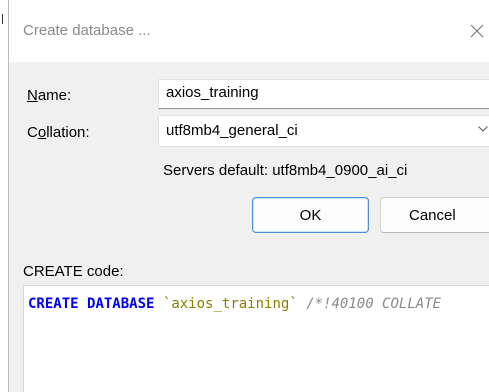 The image size is (489, 392). Describe the element at coordinates (323, 131) in the screenshot. I see `collation-select: utf8mb4_general_ci` at that location.